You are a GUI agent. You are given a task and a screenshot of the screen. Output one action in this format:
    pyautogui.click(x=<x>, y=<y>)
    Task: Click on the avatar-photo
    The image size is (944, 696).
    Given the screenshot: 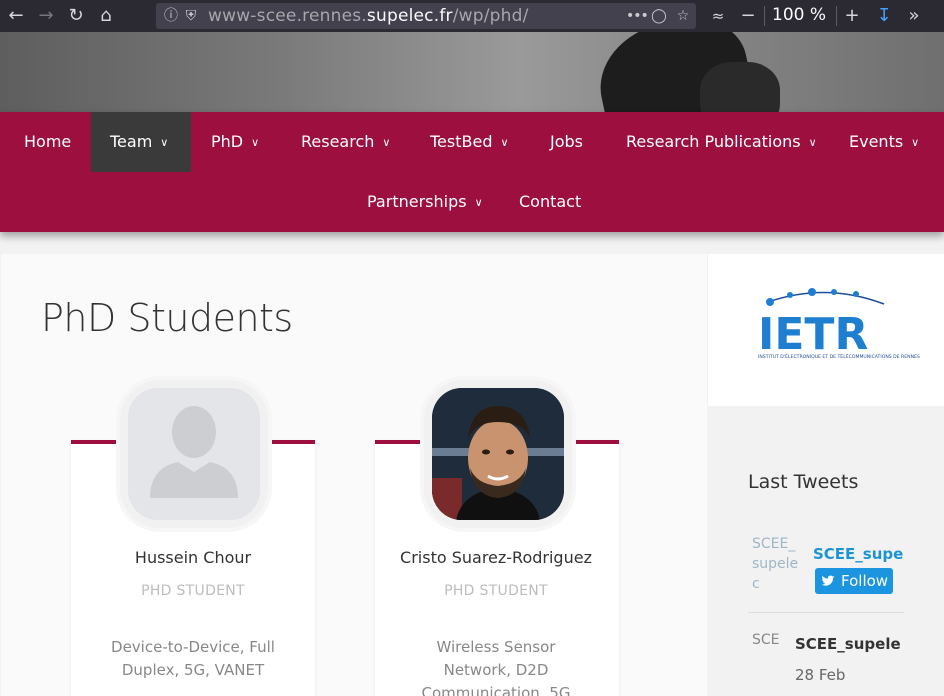 What is the action you would take?
    pyautogui.click(x=498, y=454)
    